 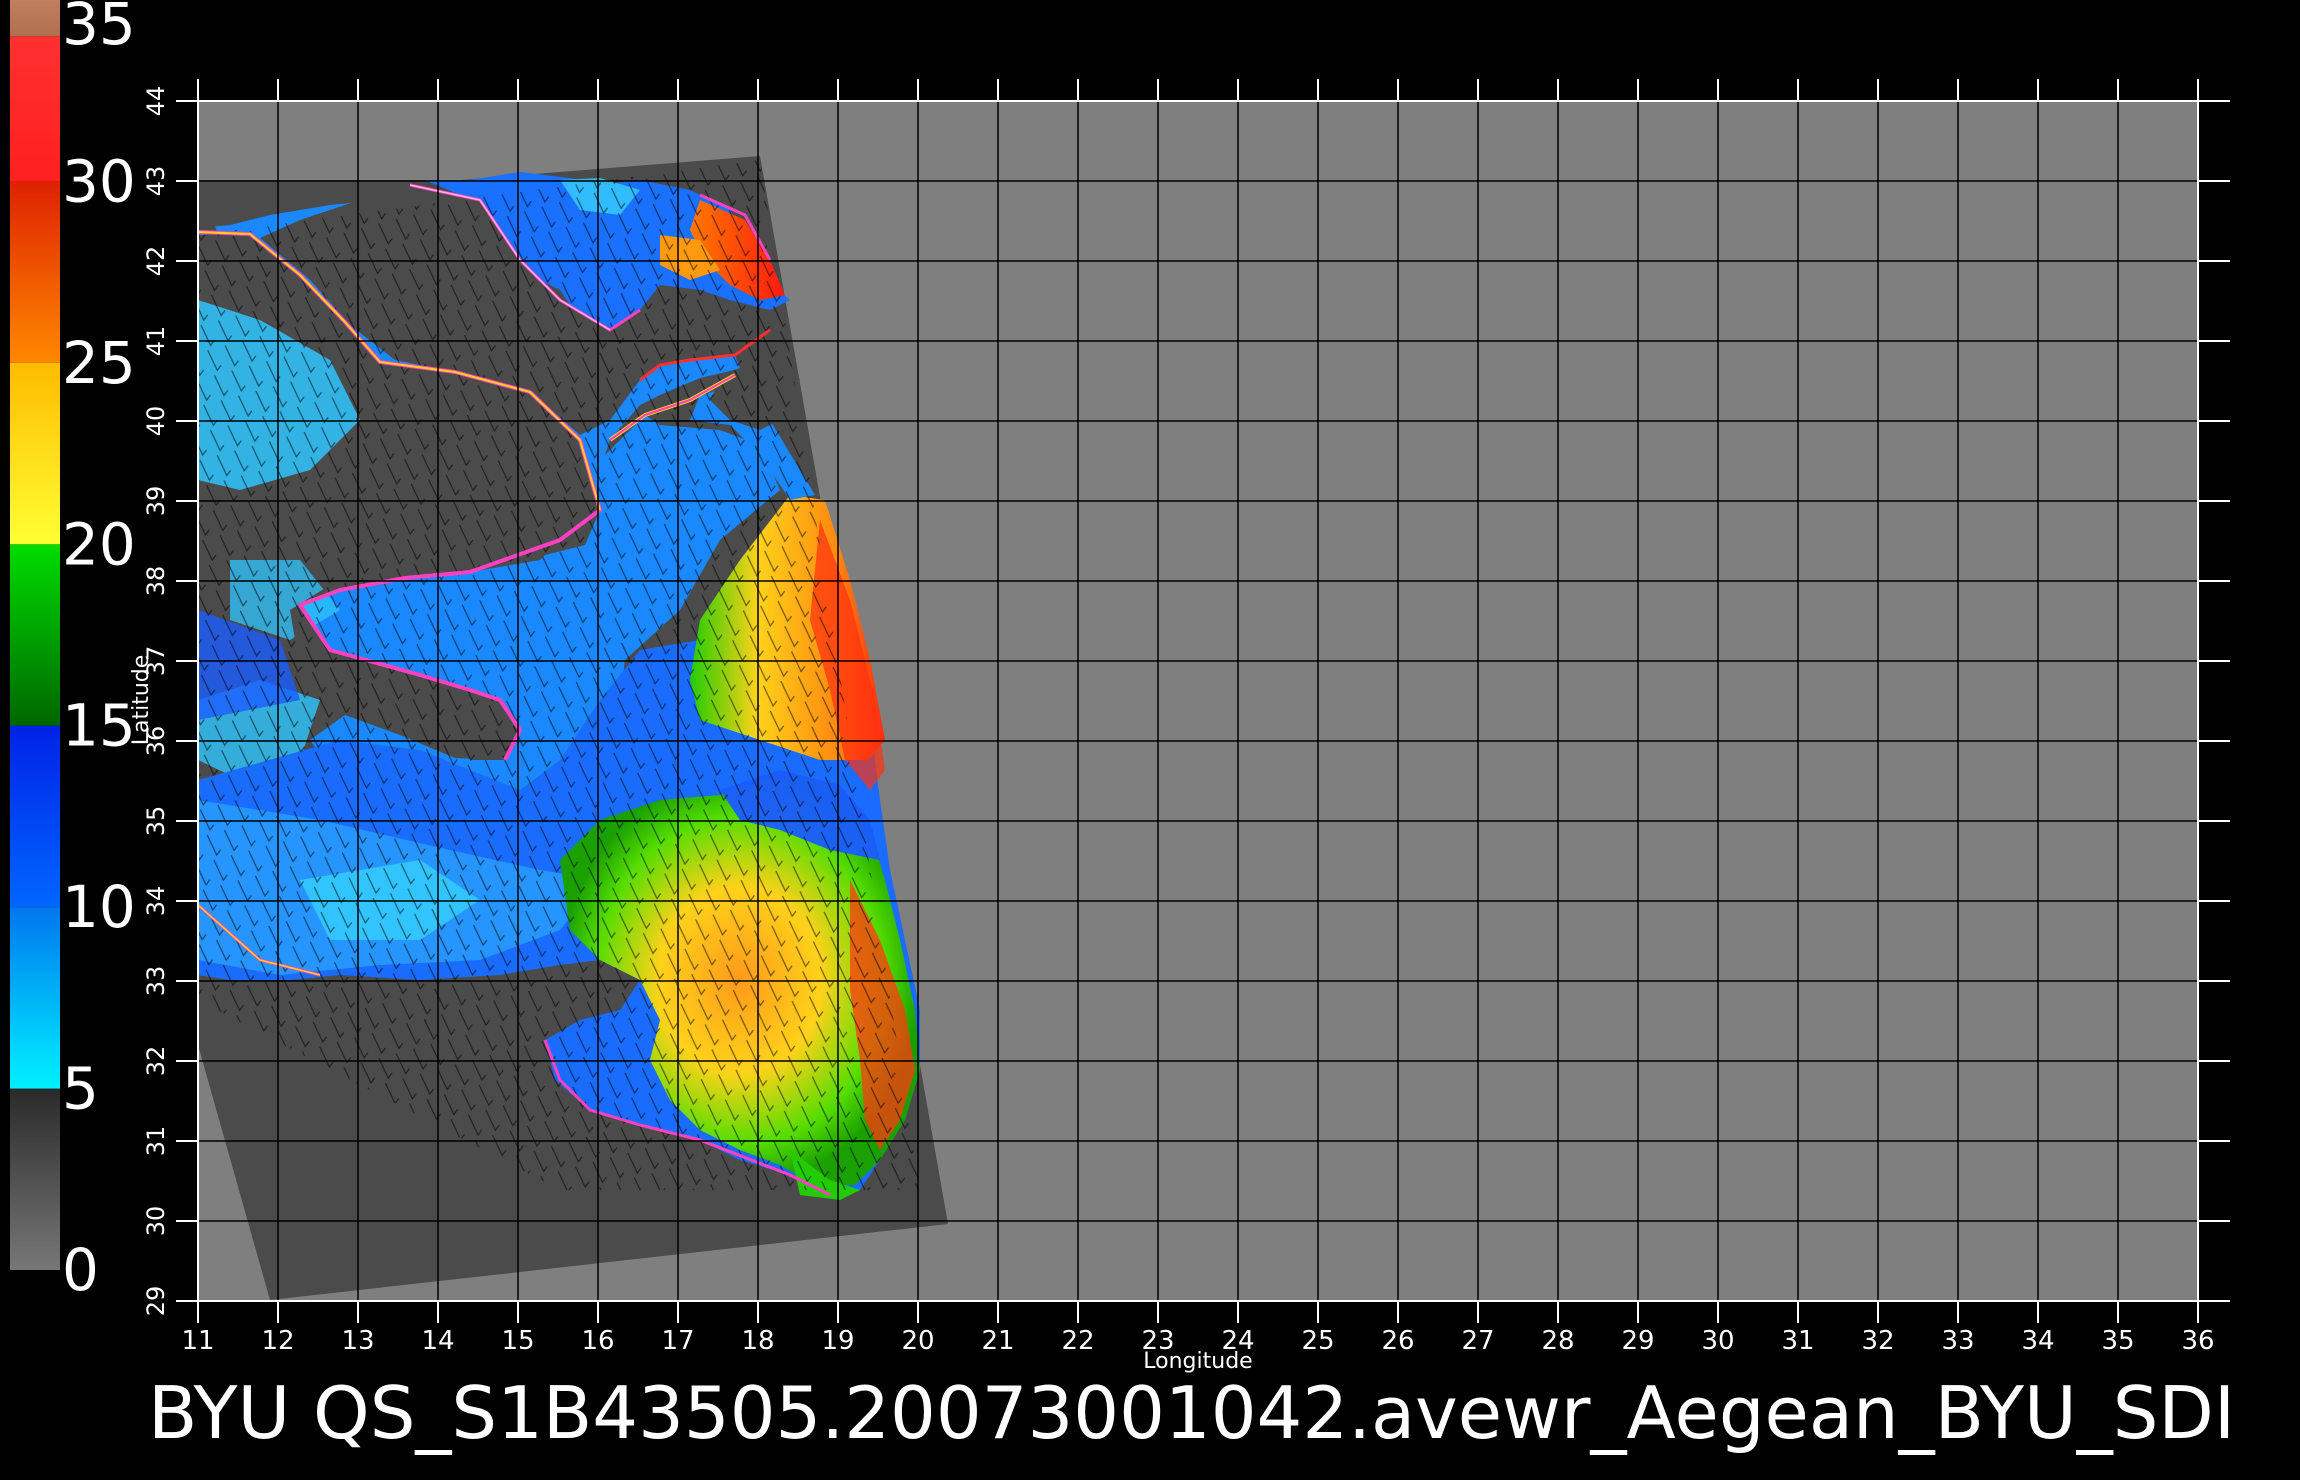 I want to click on colorbar-label: 25, so click(x=99, y=363).